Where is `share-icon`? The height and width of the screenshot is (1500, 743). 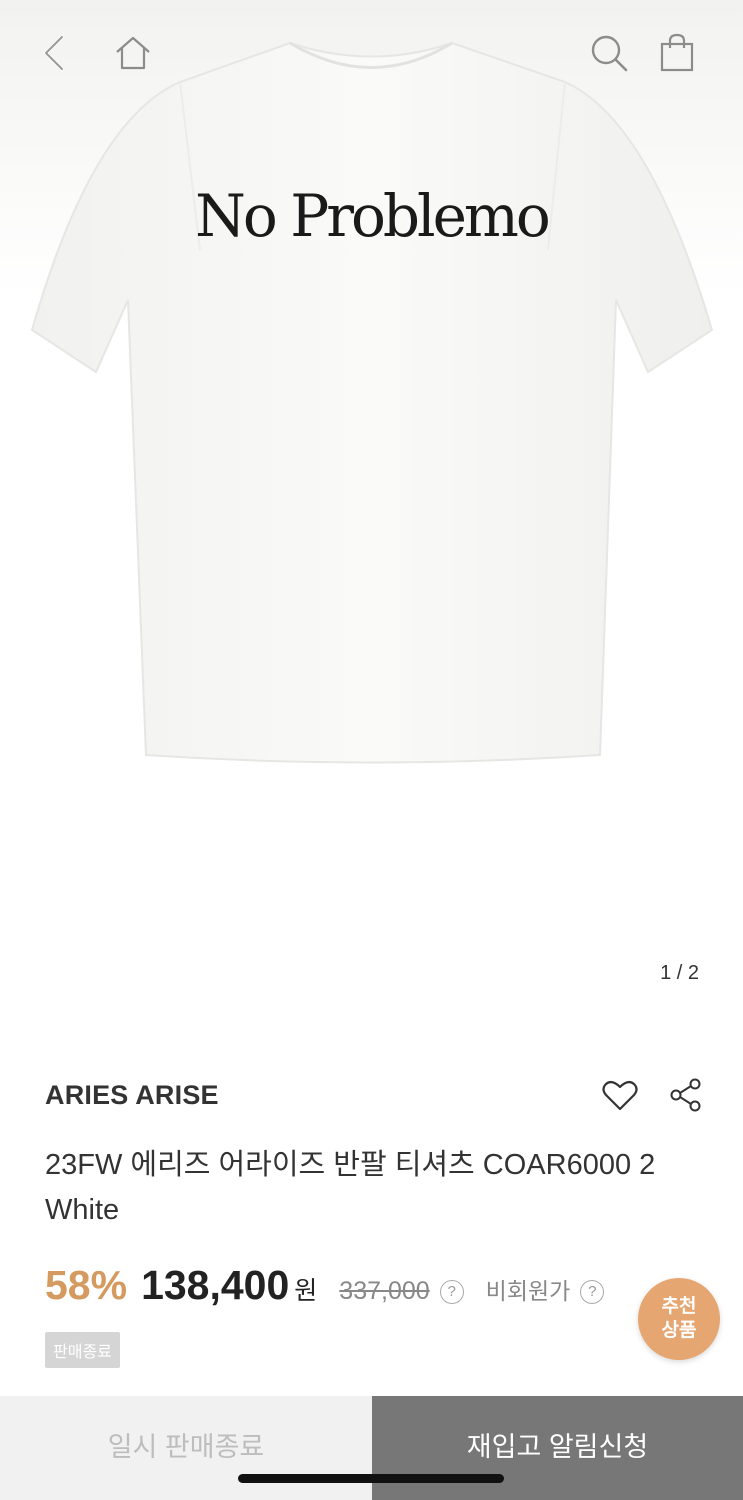 share-icon is located at coordinates (686, 1095).